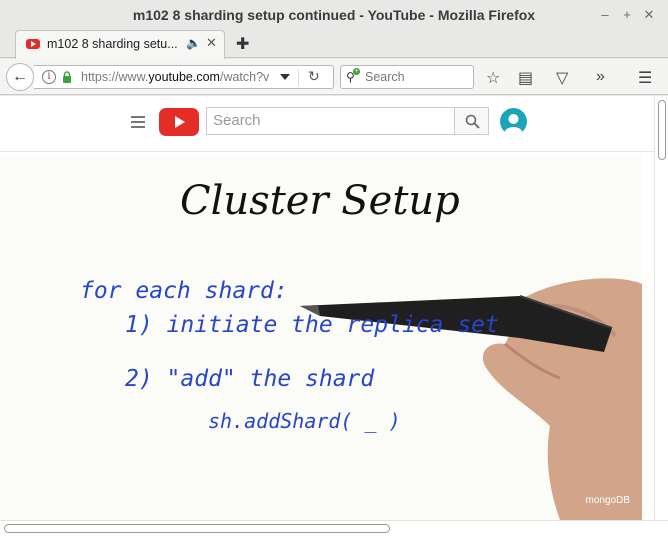 The width and height of the screenshot is (668, 536). What do you see at coordinates (285, 77) in the screenshot?
I see `url-dropdown-icon` at bounding box center [285, 77].